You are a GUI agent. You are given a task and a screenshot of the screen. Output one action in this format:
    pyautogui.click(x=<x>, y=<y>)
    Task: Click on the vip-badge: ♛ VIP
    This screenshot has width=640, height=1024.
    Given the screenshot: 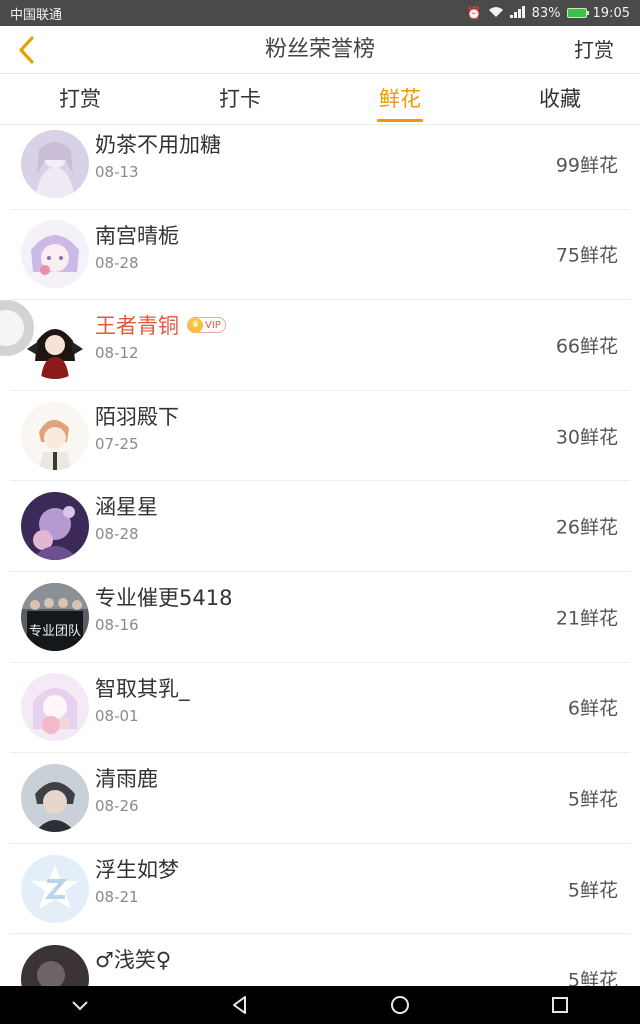 What is the action you would take?
    pyautogui.click(x=206, y=325)
    